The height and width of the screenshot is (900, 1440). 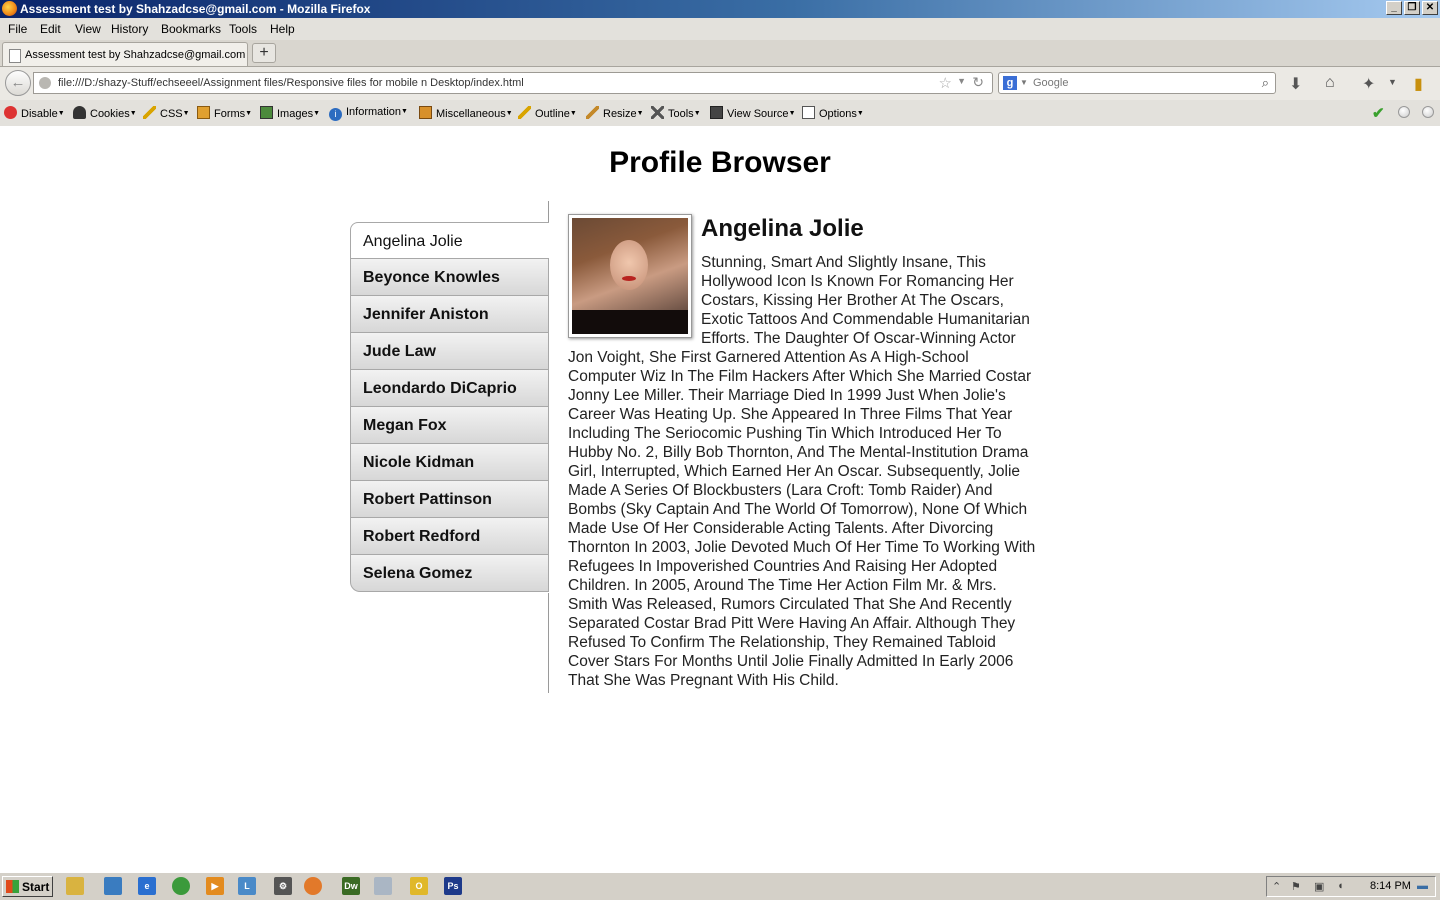 I want to click on reload-icon: ↻, so click(x=978, y=82).